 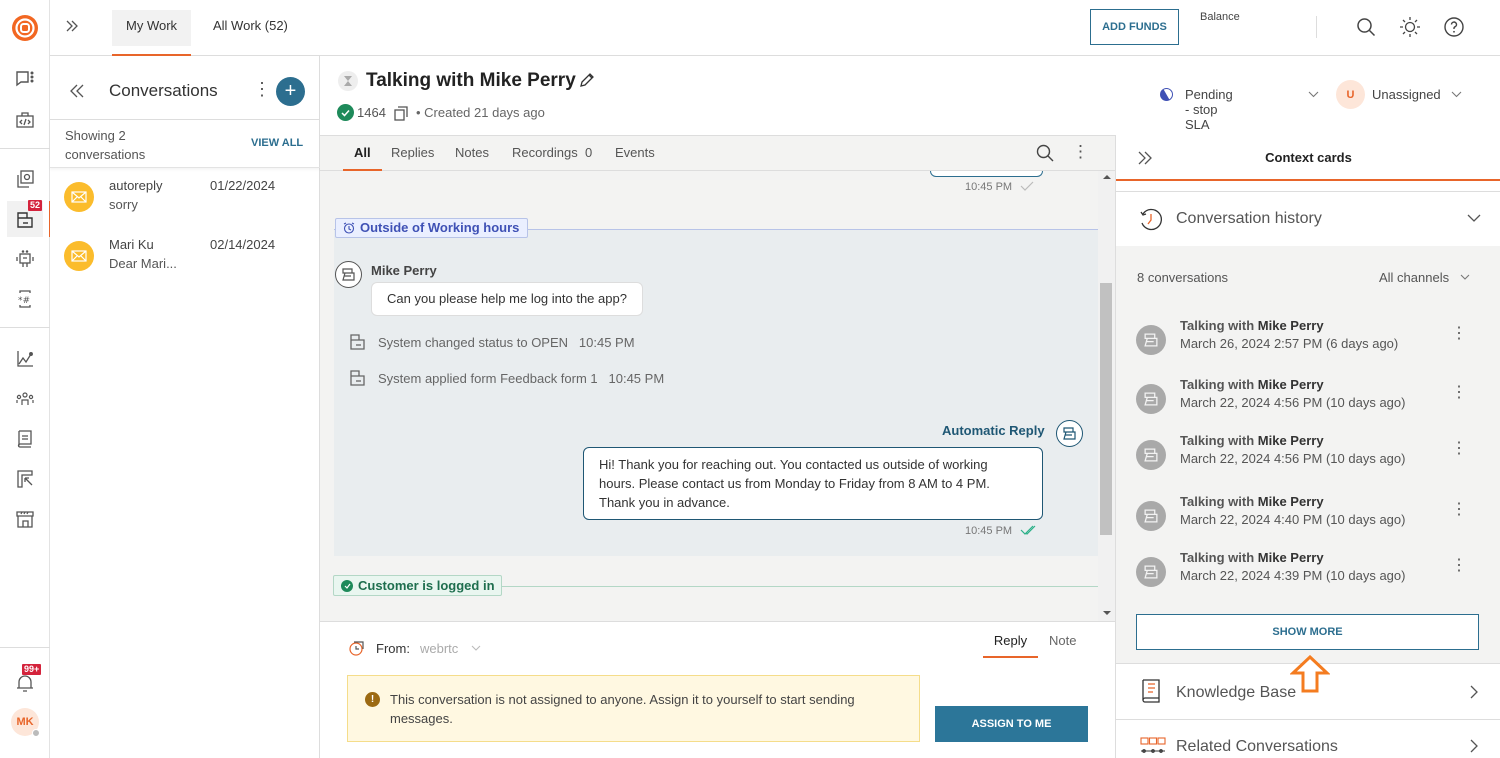 I want to click on layout-icon, so click(x=25, y=479).